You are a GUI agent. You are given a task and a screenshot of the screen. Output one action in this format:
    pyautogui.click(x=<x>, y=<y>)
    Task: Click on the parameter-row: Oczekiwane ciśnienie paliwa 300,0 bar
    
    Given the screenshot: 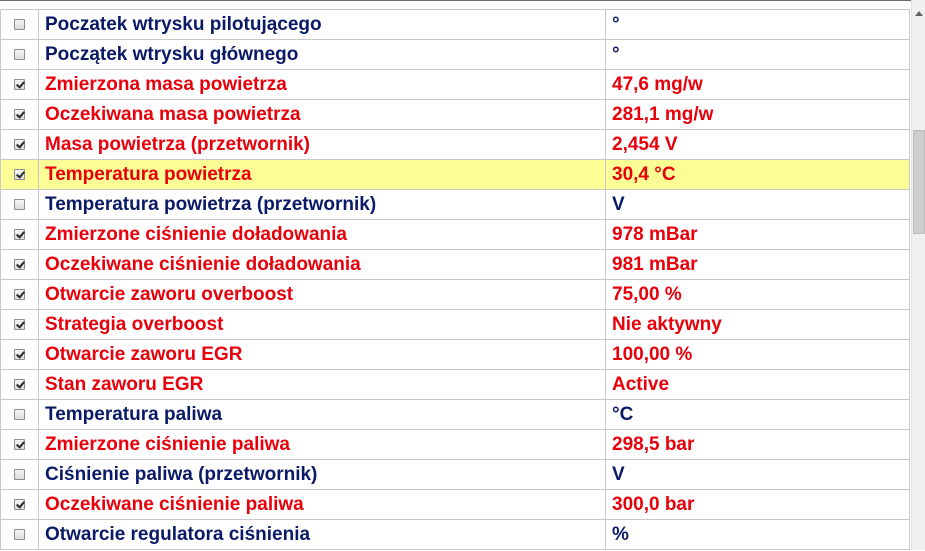 What is the action you would take?
    pyautogui.click(x=455, y=504)
    